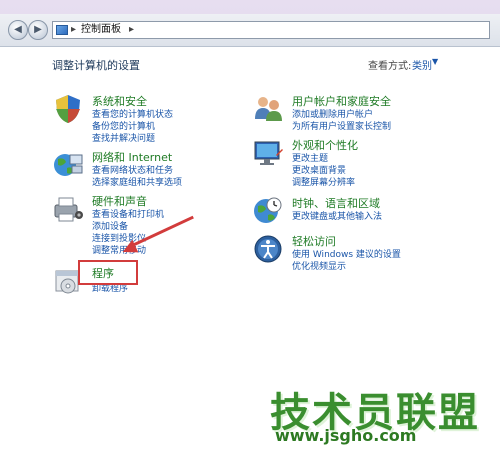 This screenshot has height=453, width=500. I want to click on link-troubleshoot: 查找并解决问题, so click(123, 137).